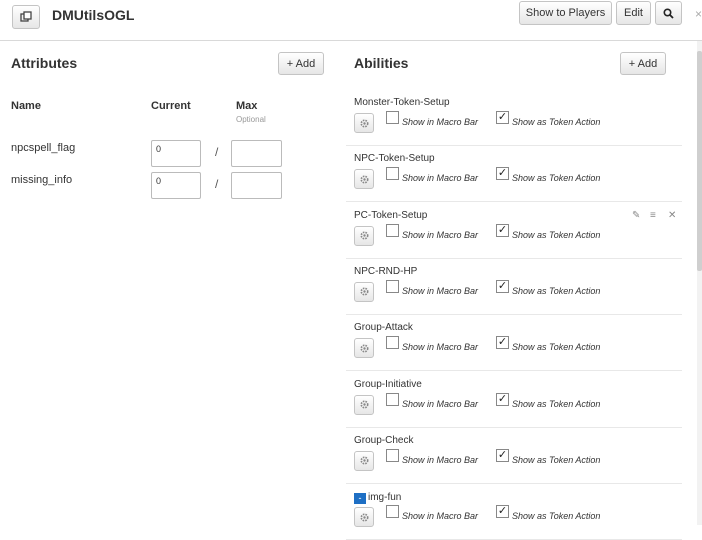 The height and width of the screenshot is (540, 702). I want to click on ability-name: Group-Check, so click(383, 440).